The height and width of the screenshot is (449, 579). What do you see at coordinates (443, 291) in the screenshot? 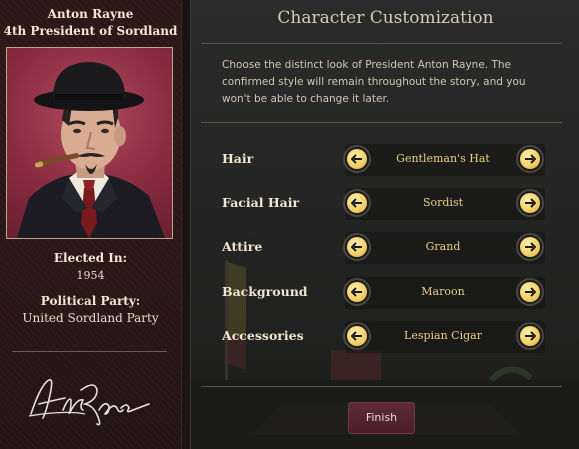
I see `option-value: Maroon` at bounding box center [443, 291].